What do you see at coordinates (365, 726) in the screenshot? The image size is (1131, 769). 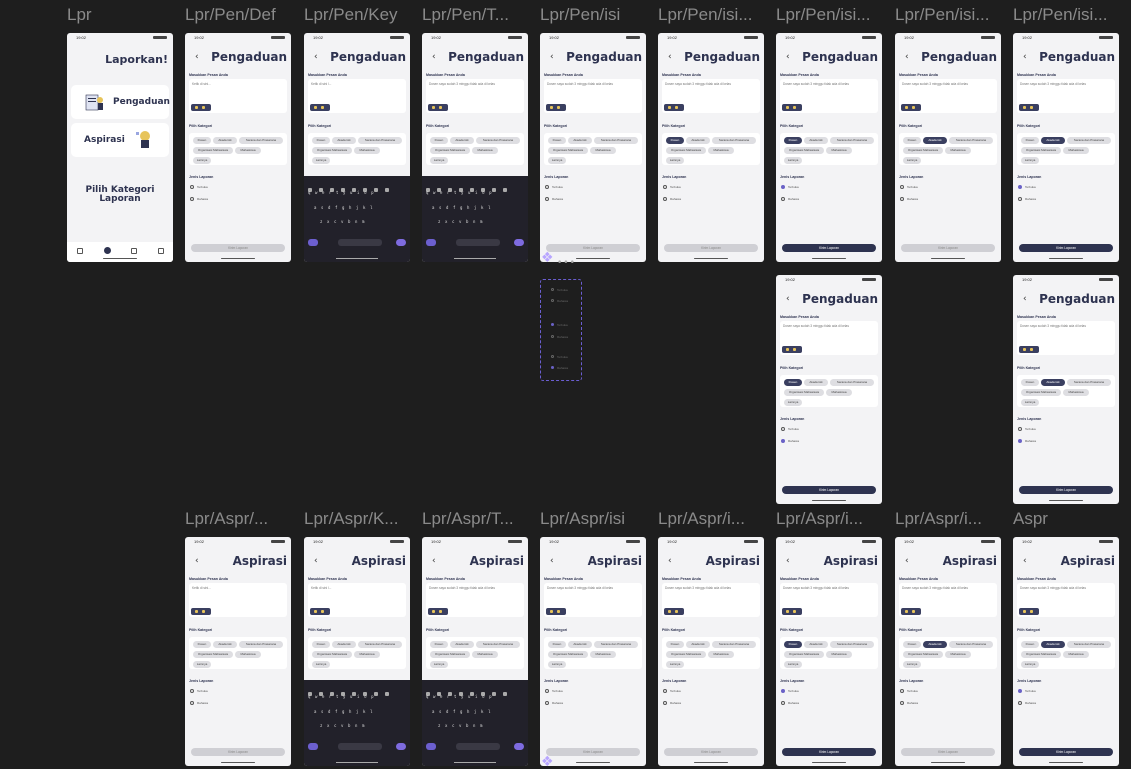 I see `key-row: zxcvbnm` at bounding box center [365, 726].